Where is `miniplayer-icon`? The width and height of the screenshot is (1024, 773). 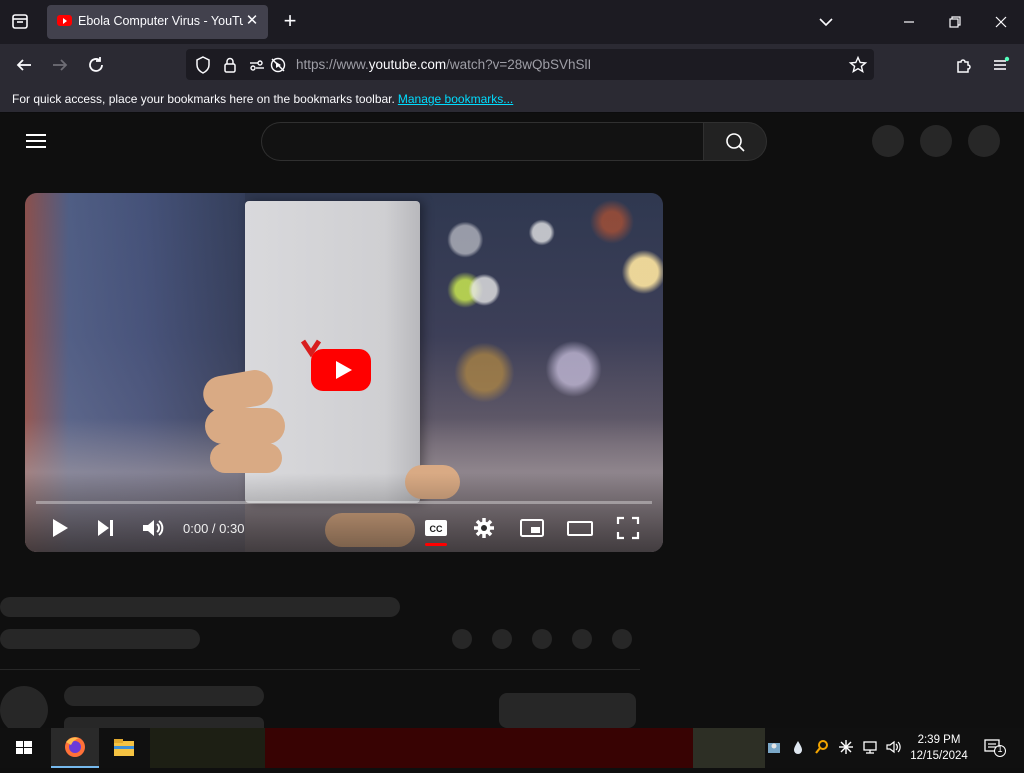 miniplayer-icon is located at coordinates (532, 528).